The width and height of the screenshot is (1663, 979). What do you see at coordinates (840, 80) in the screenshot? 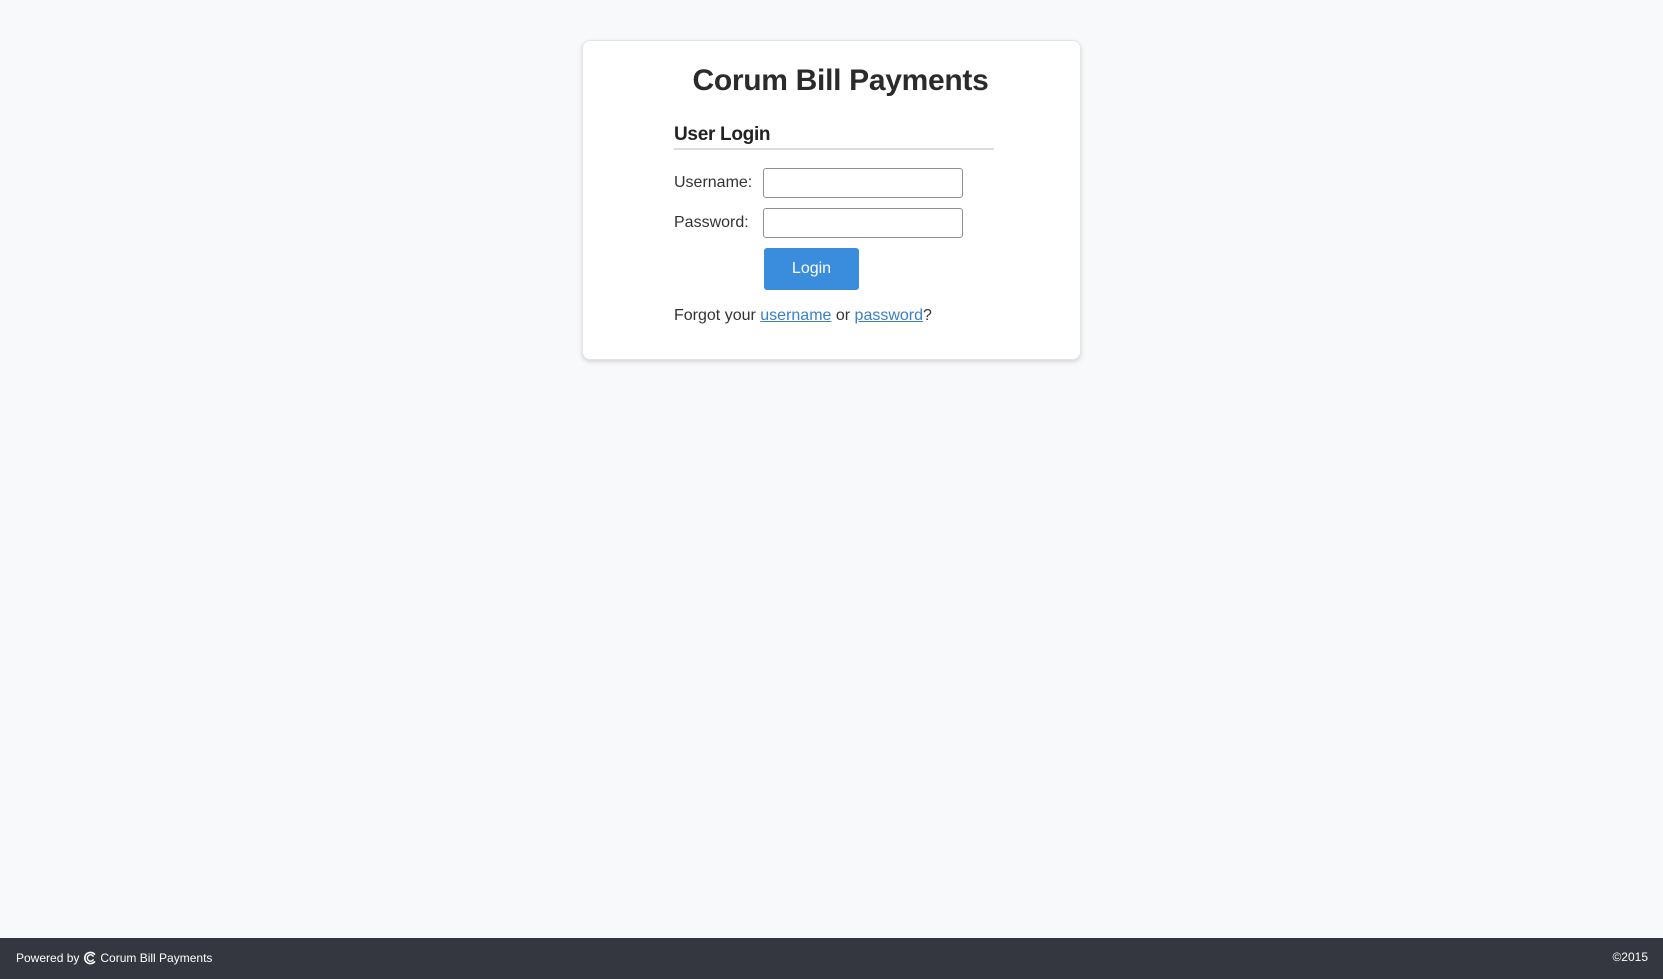
I see `app-title: Corum Bill Payments` at bounding box center [840, 80].